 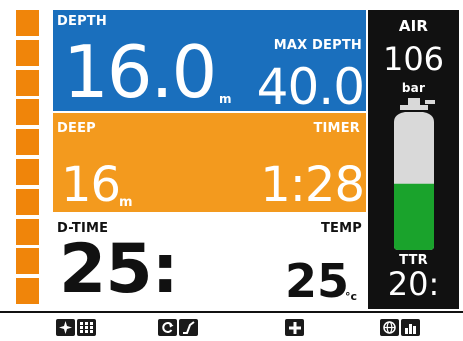 What do you see at coordinates (76, 128) in the screenshot?
I see `deep-label: DEEP` at bounding box center [76, 128].